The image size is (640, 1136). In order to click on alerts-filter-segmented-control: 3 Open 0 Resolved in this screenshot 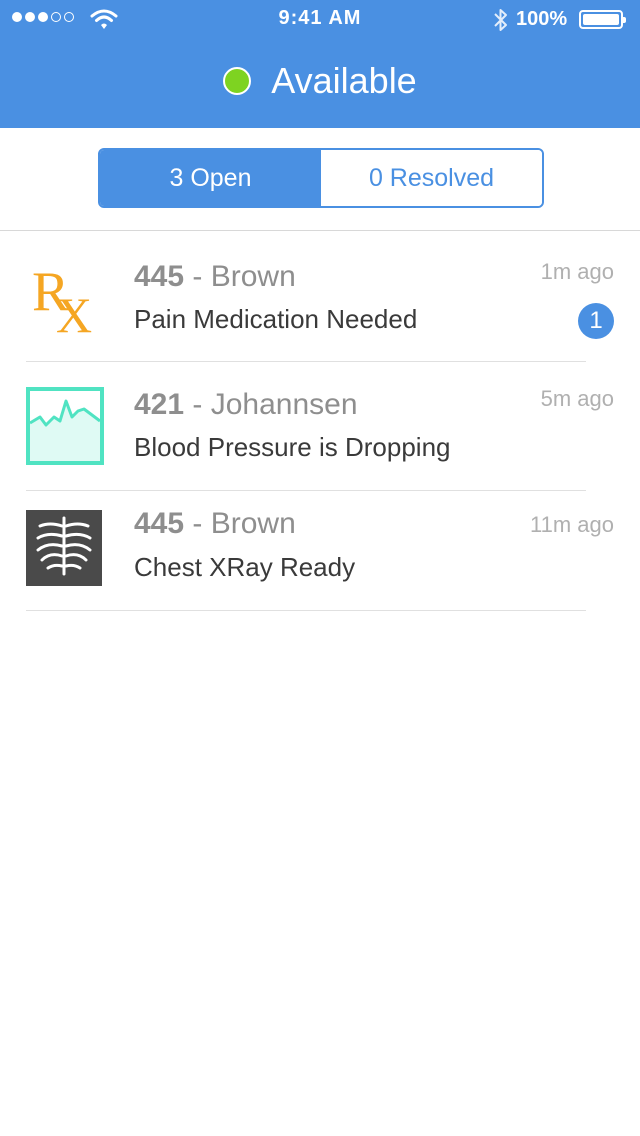, I will do `click(321, 178)`.